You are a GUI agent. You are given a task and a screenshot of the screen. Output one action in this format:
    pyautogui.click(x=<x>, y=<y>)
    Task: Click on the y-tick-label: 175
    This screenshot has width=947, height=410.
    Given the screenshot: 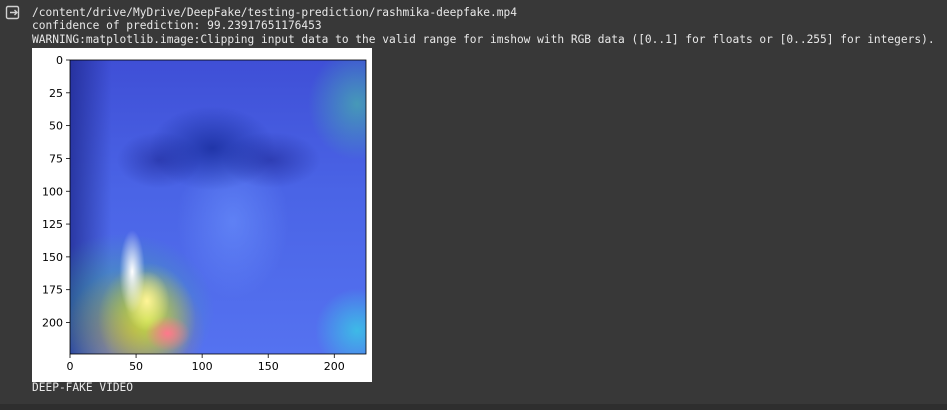 What is the action you would take?
    pyautogui.click(x=52, y=290)
    